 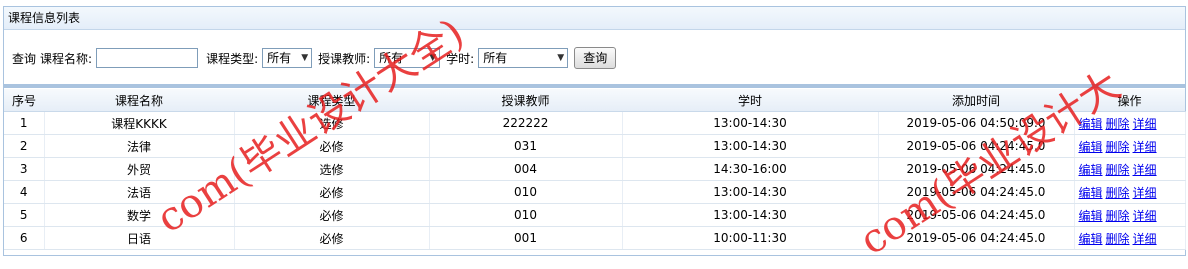 I want to click on search-prefix-label: 查询, so click(x=24, y=58).